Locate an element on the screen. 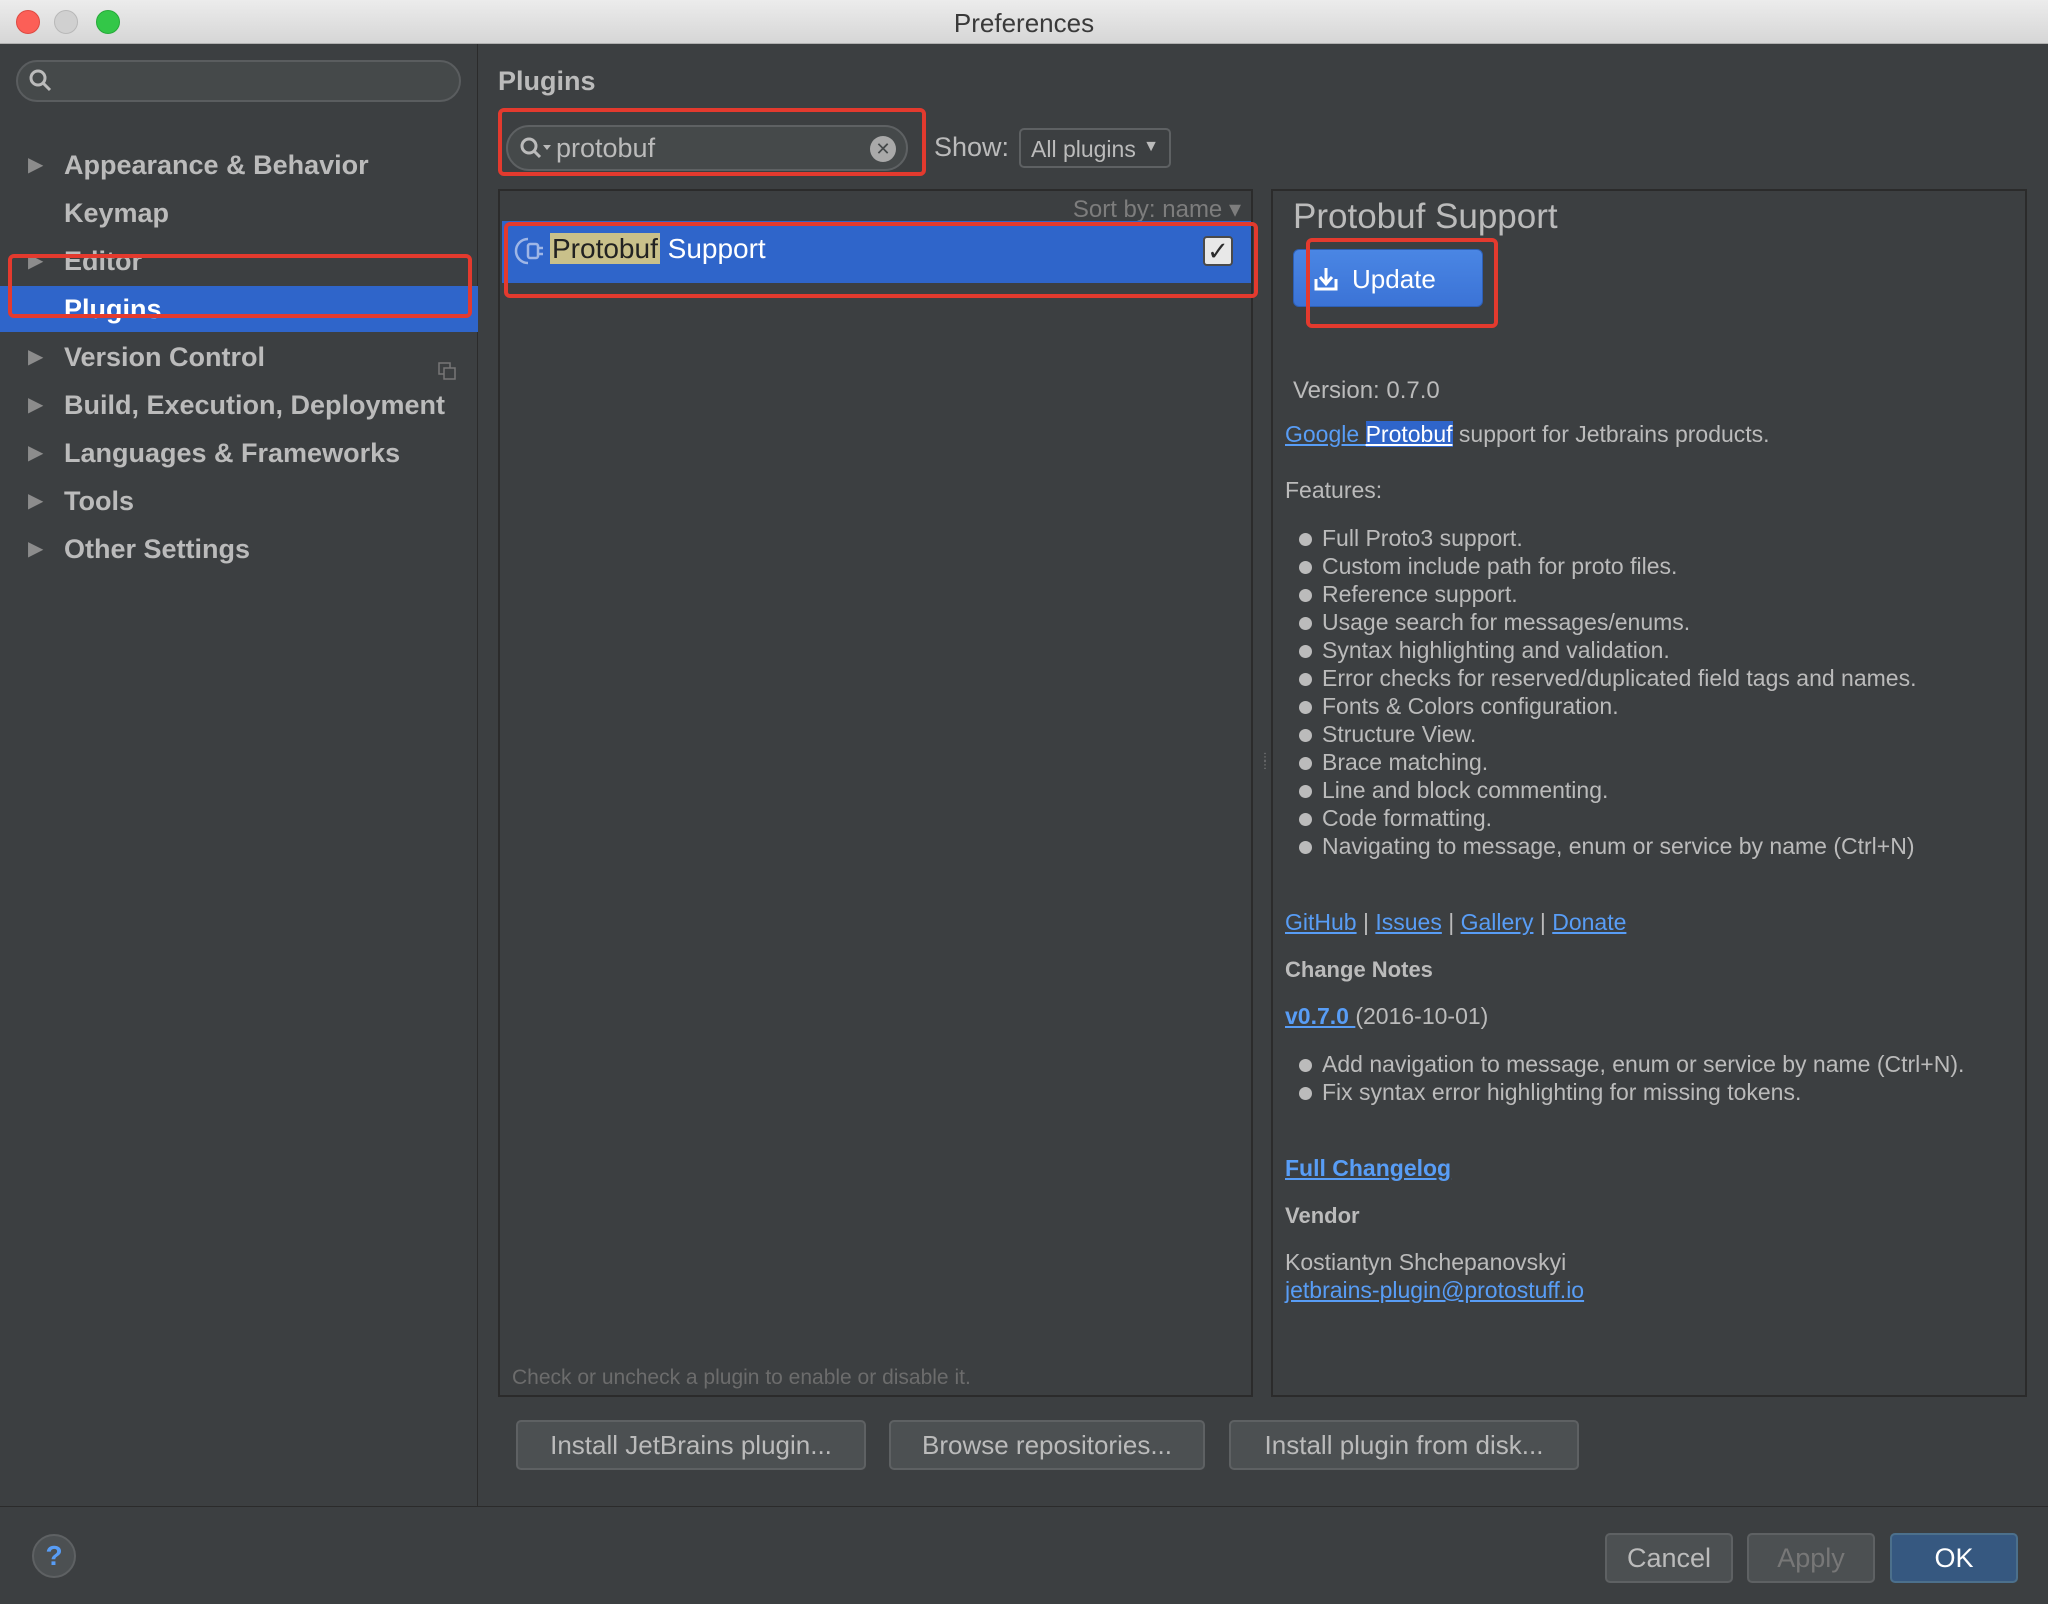  vendor-email: jetbrains-plugin@protostuff.io is located at coordinates (1434, 1290).